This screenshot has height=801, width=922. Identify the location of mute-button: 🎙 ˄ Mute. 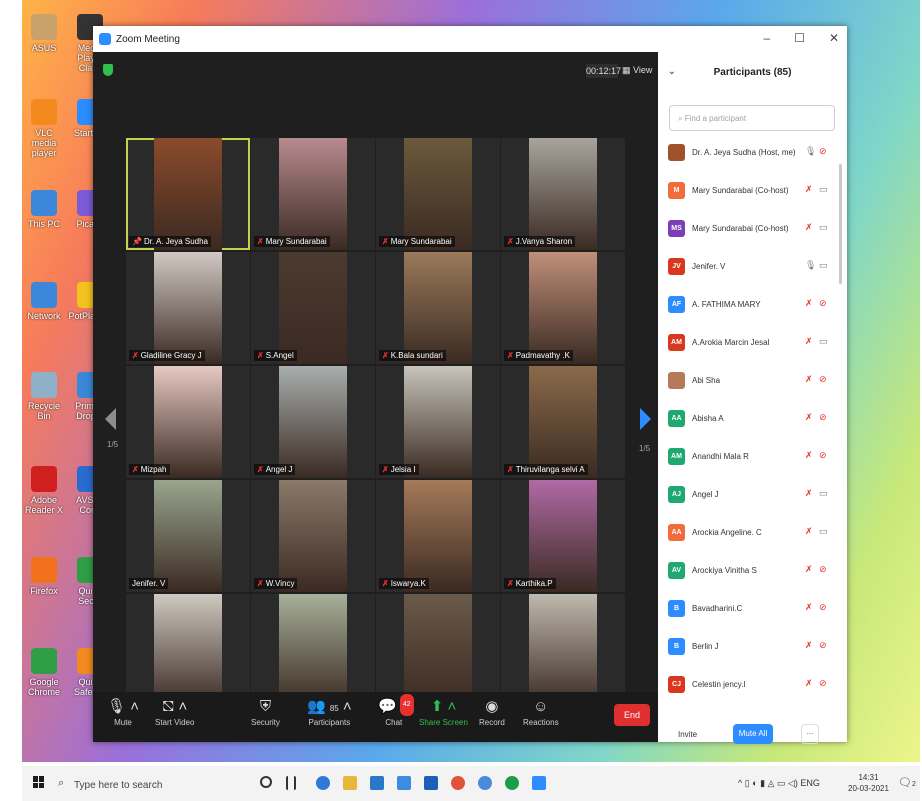
(123, 711).